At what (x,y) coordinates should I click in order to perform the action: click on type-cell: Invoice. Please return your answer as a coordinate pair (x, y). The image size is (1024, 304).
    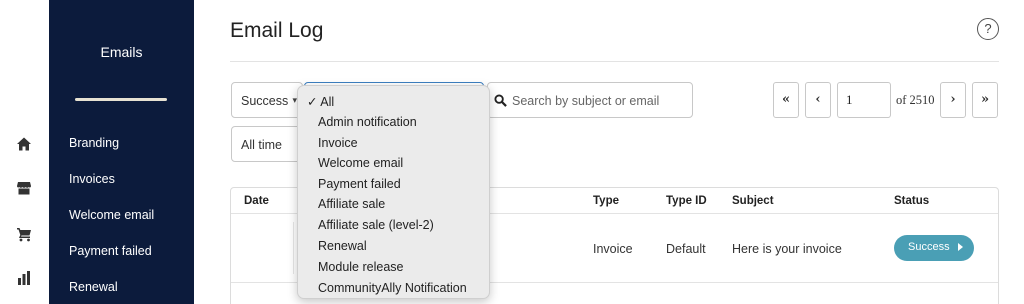
    Looking at the image, I should click on (613, 249).